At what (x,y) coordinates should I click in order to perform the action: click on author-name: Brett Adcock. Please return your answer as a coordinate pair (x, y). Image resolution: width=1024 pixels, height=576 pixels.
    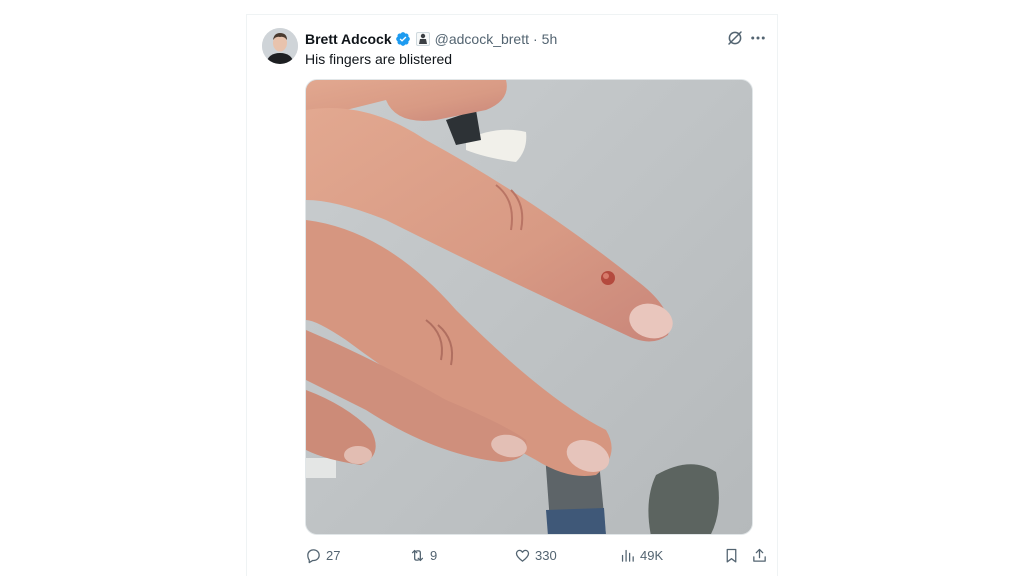
    Looking at the image, I should click on (348, 39).